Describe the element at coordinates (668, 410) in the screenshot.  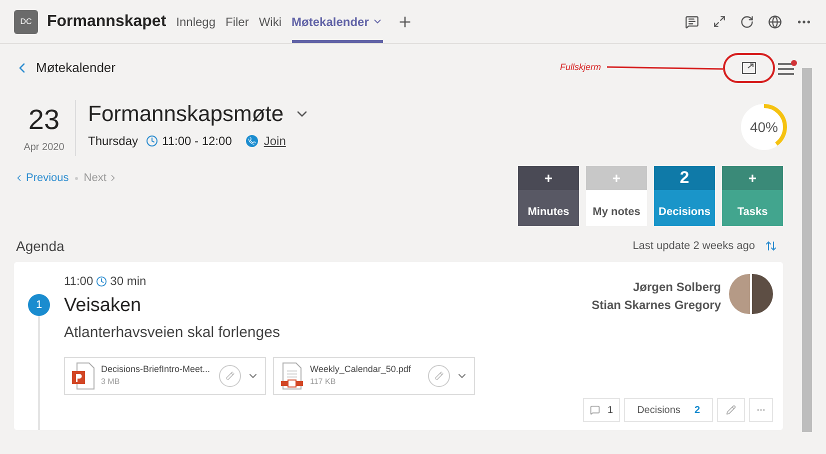
I see `decisions-button: Decisions 2` at that location.